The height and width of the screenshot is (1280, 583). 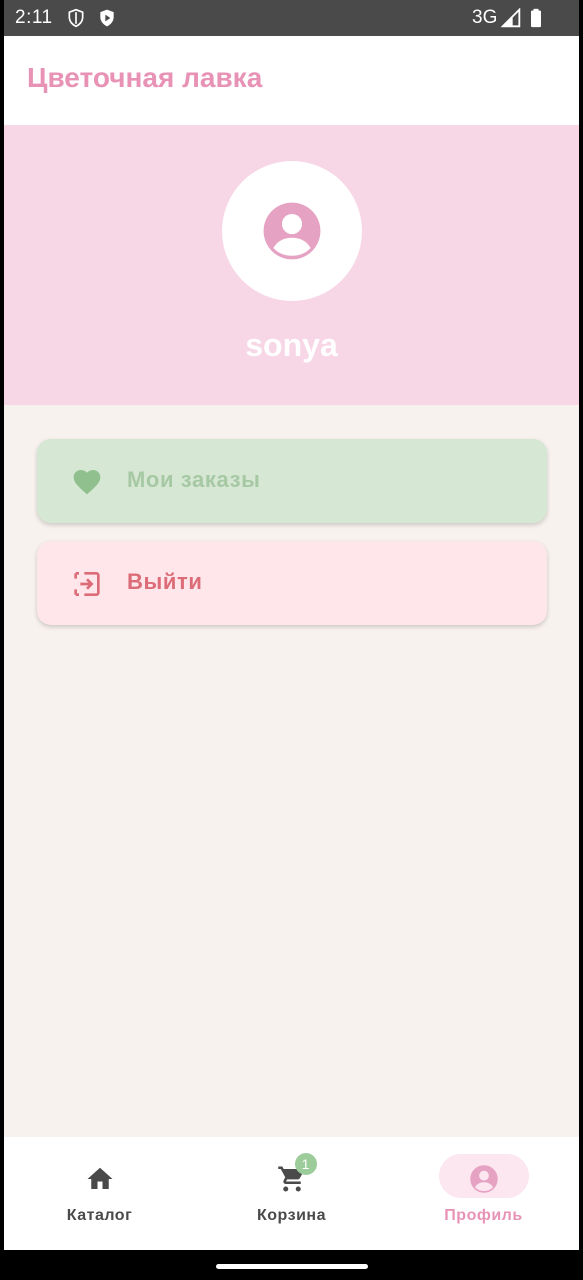 What do you see at coordinates (292, 481) in the screenshot?
I see `my-orders-button: Мои заказы` at bounding box center [292, 481].